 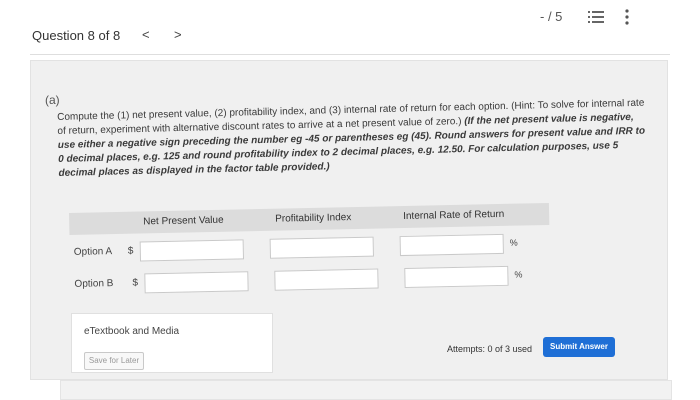 I want to click on column-header-irr: Internal Rate of Return, so click(x=454, y=215).